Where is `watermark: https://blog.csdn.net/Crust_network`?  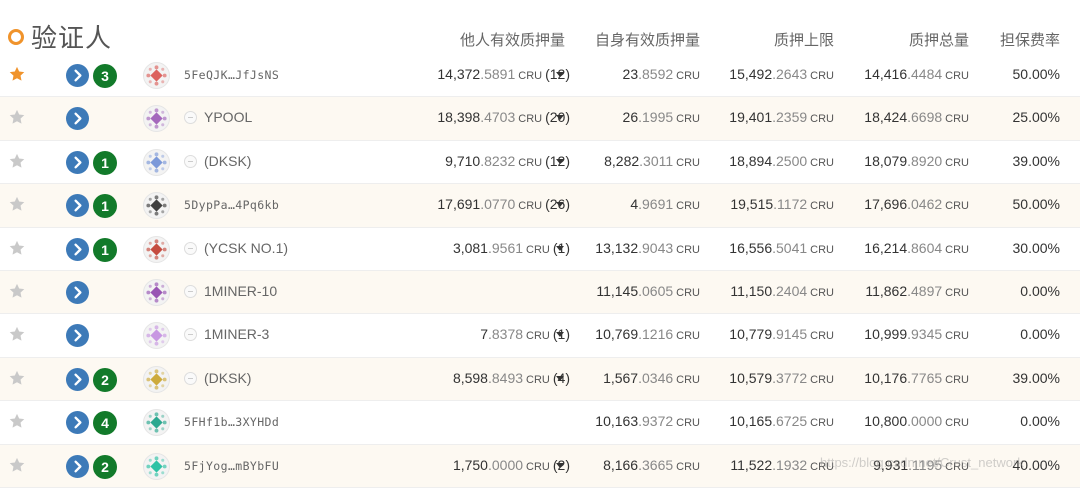 watermark: https://blog.csdn.net/Crust_network is located at coordinates (922, 462).